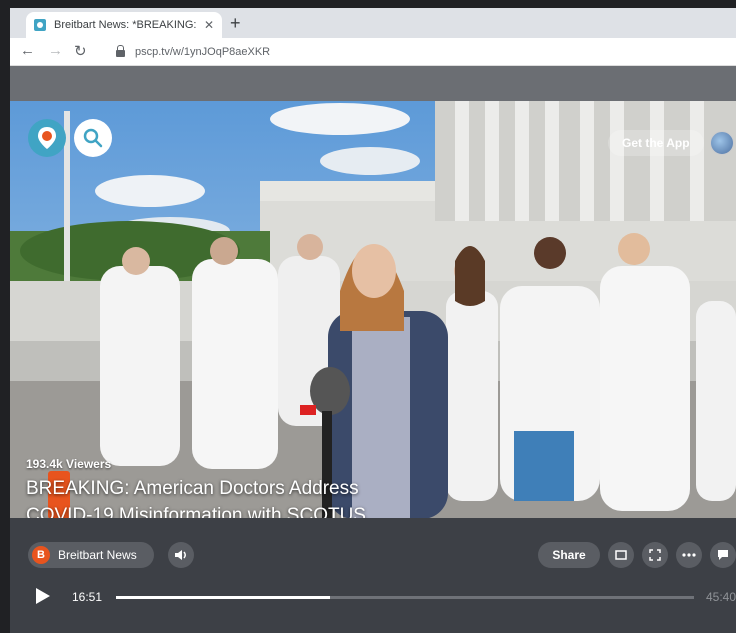  What do you see at coordinates (97, 555) in the screenshot?
I see `channel-name: Breitbart News` at bounding box center [97, 555].